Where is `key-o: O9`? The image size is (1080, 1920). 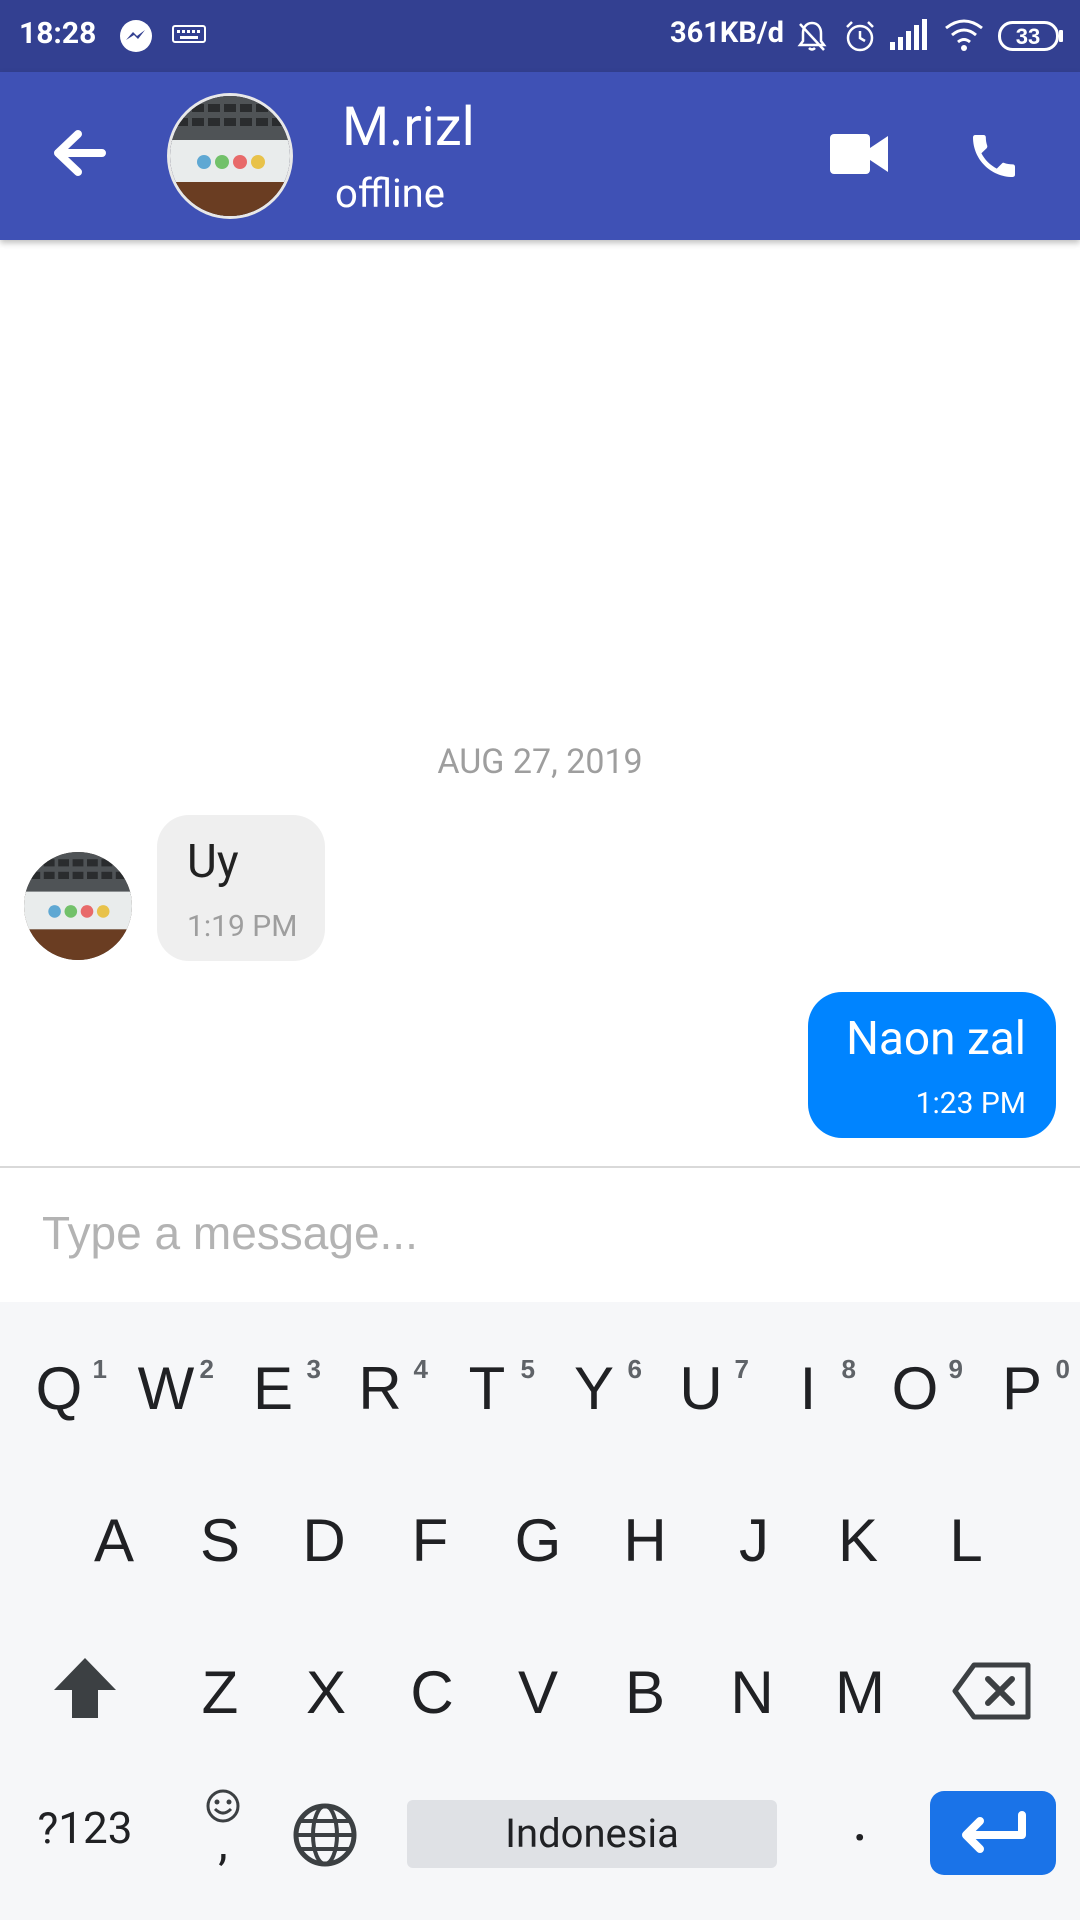
key-o: O9 is located at coordinates (915, 1388).